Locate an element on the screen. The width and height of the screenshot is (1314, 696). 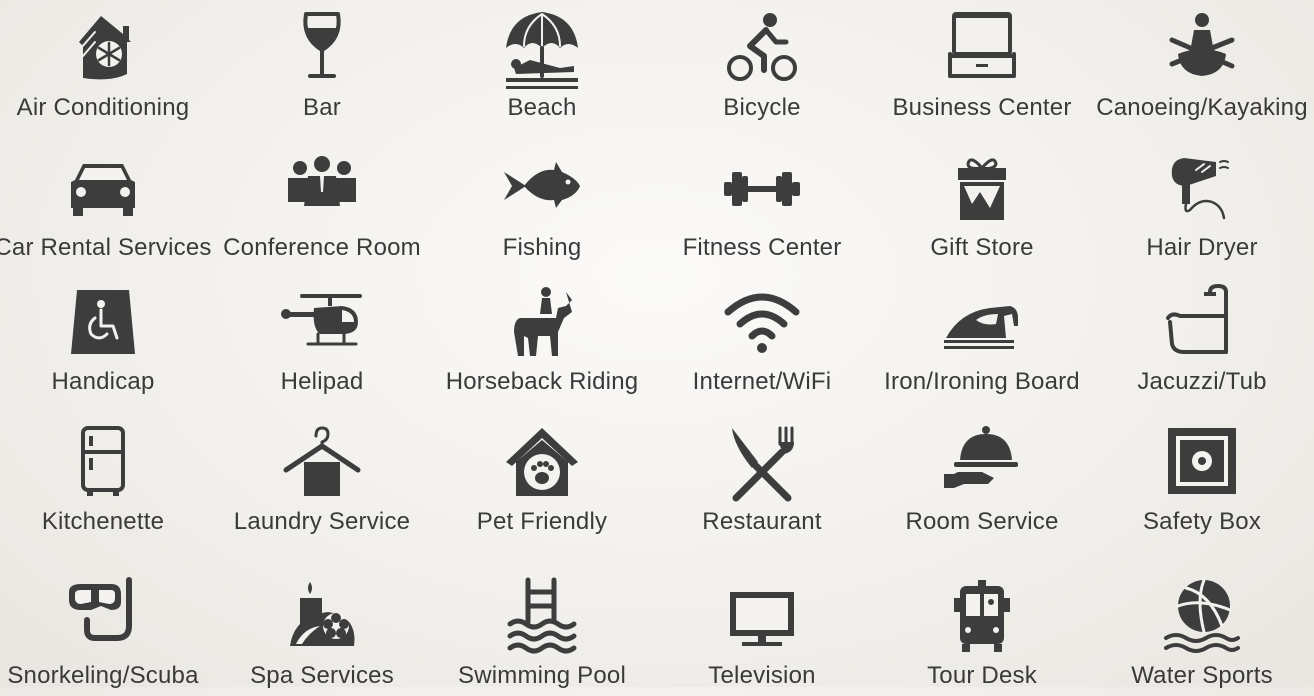
amenity-business-center: Business Center is located at coordinates (982, 68).